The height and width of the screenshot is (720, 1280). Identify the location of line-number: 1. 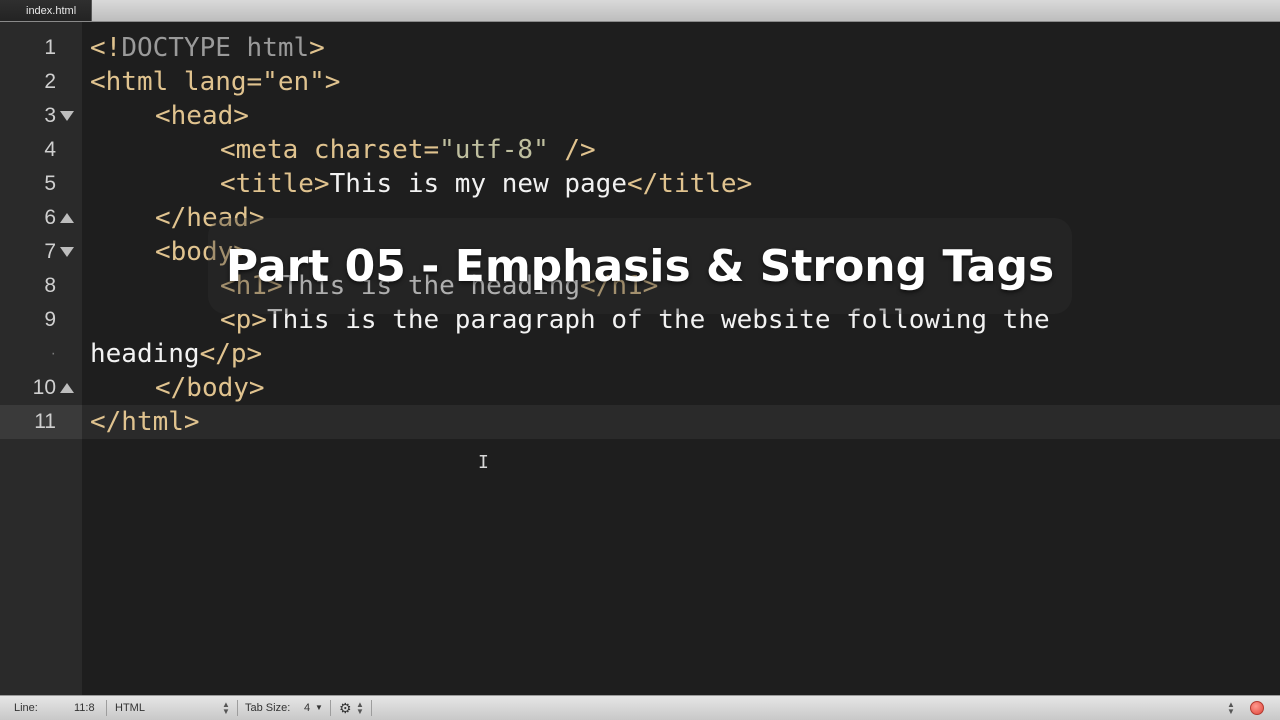
(50, 47).